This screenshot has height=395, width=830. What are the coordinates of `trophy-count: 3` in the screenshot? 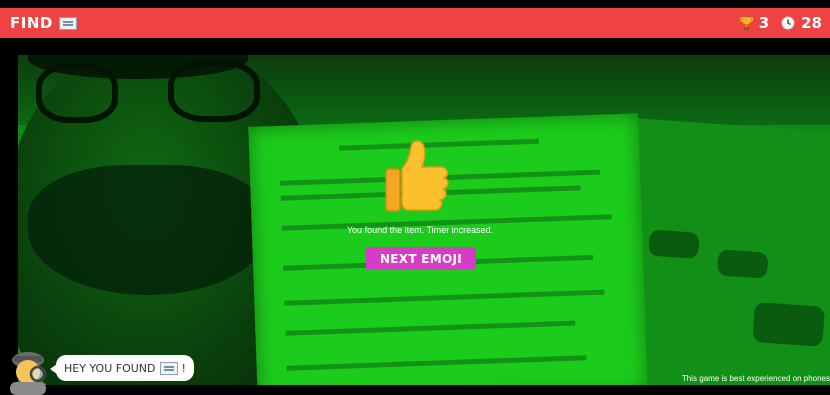 It's located at (764, 23).